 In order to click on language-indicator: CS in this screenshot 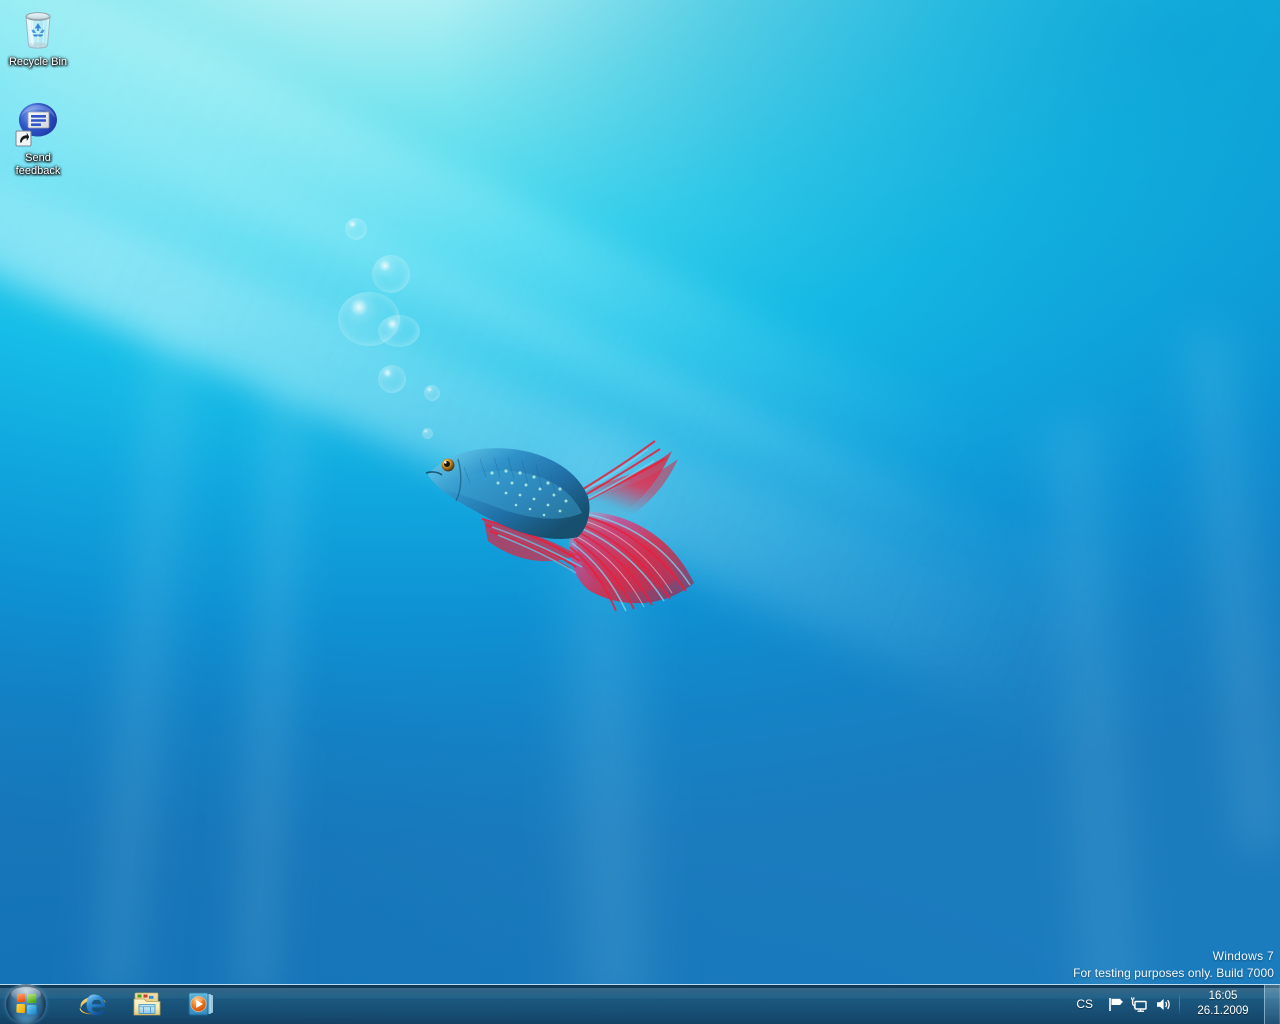, I will do `click(1084, 1004)`.